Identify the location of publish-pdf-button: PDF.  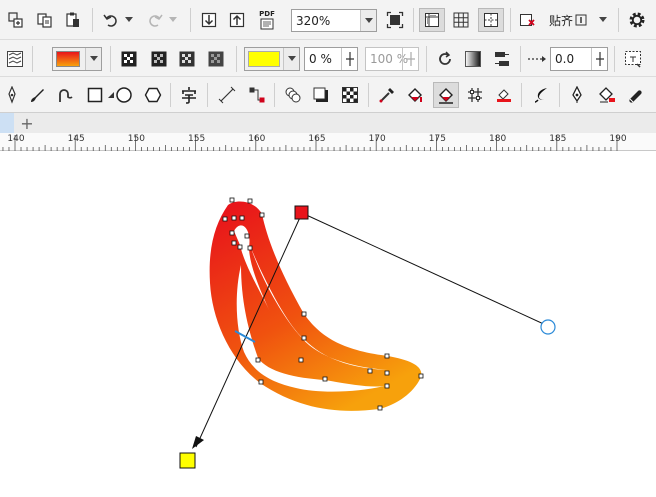
(267, 20).